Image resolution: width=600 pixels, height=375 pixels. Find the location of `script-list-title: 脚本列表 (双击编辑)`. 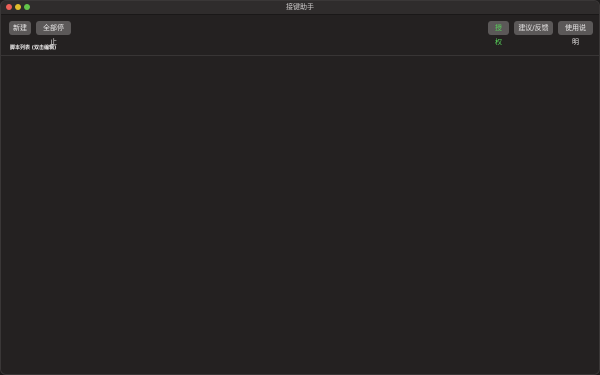

script-list-title: 脚本列表 (双击编辑) is located at coordinates (33, 48).